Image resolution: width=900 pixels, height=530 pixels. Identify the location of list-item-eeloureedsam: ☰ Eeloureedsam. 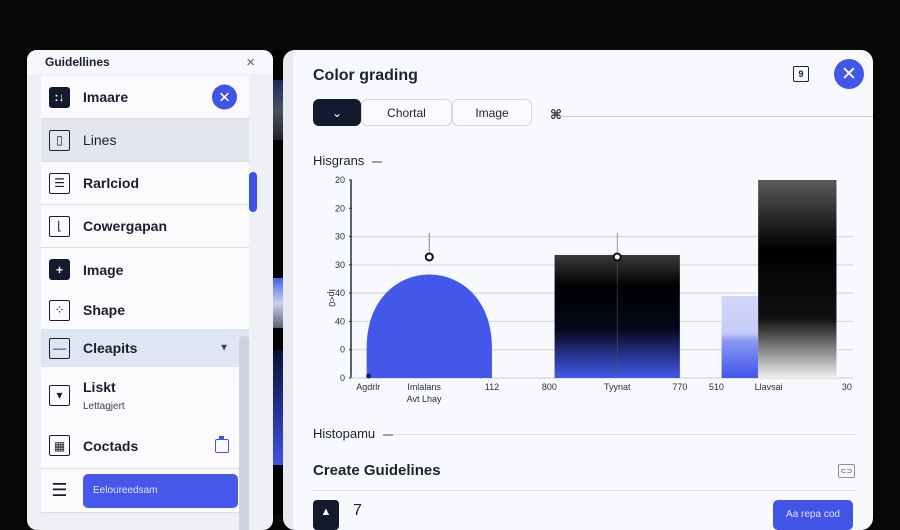
(145, 491).